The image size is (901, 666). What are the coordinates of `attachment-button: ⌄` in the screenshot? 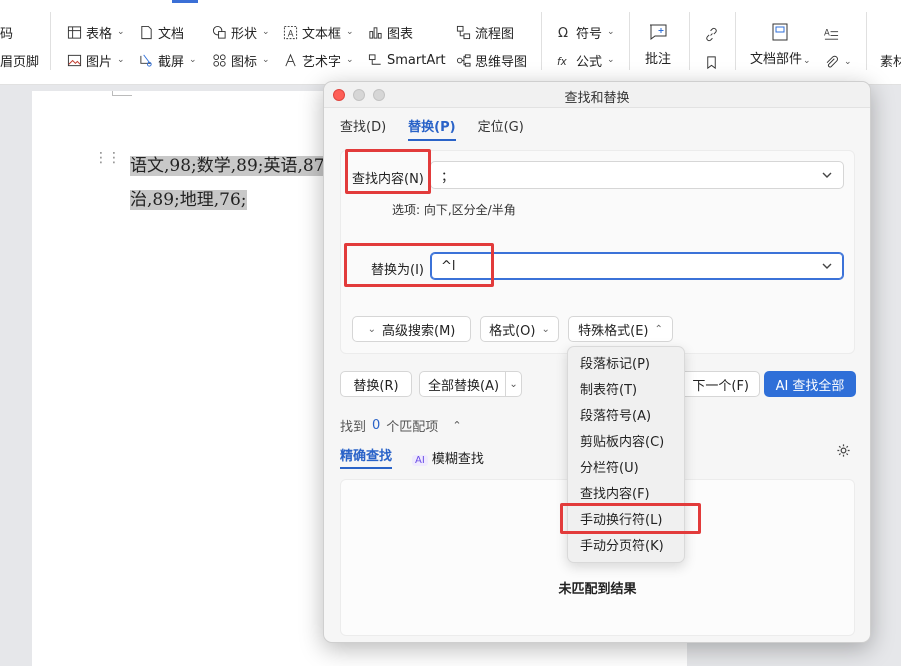 It's located at (838, 62).